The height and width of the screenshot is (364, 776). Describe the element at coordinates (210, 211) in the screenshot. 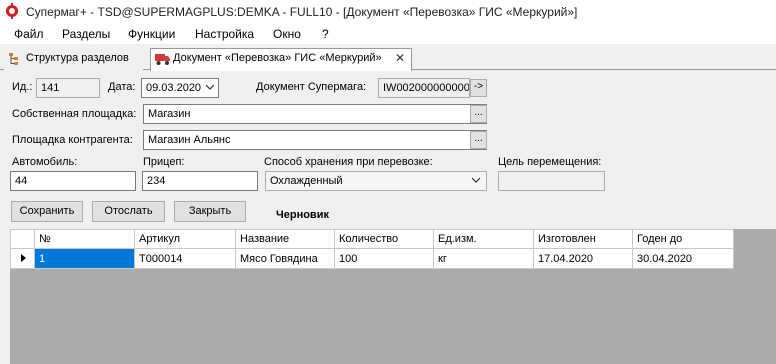

I see `close-button: Закрыть` at that location.